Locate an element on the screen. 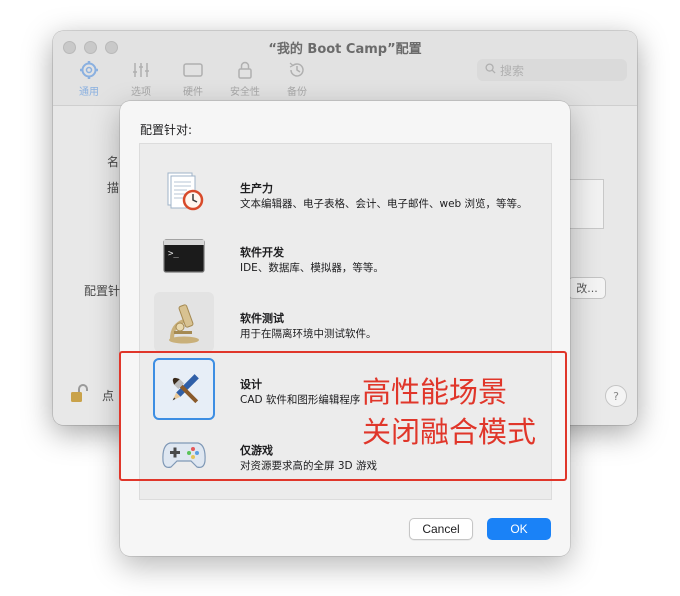 The image size is (680, 596). item-name: 软件测试 is located at coordinates (262, 318).